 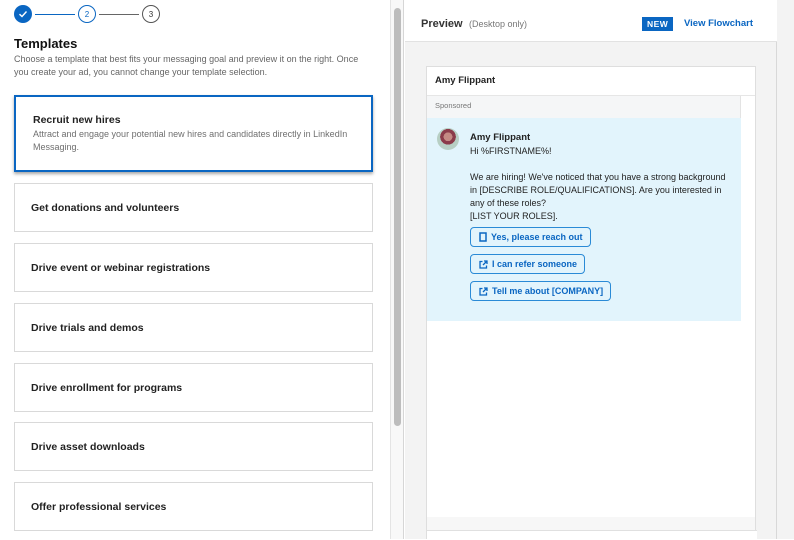 What do you see at coordinates (535, 264) in the screenshot?
I see `reply-label: I can refer someone` at bounding box center [535, 264].